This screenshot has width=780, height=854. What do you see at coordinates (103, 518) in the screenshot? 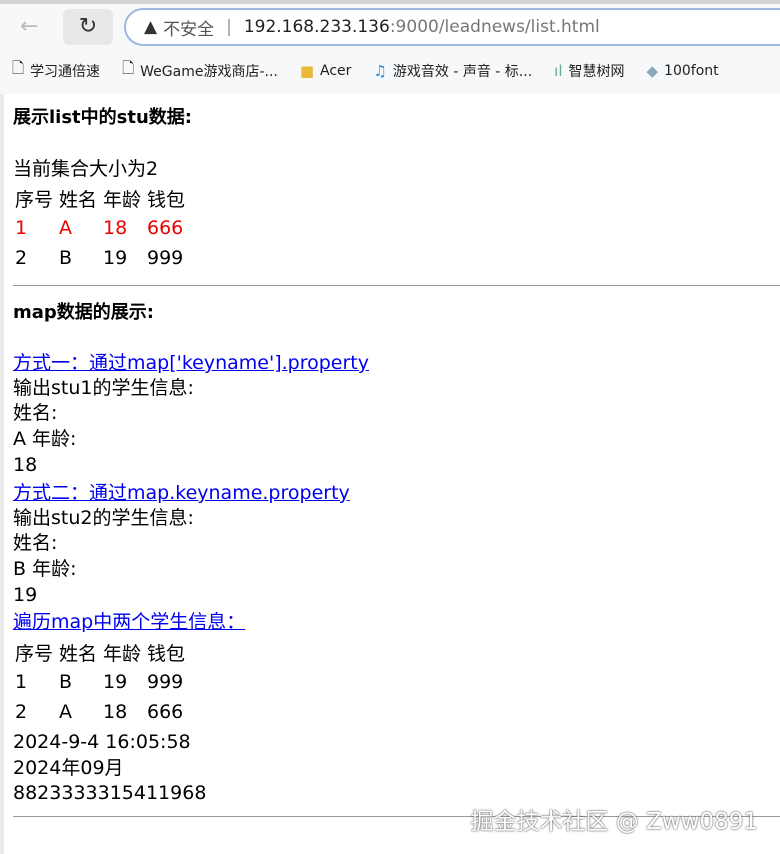
I see `stu2-label: 输出stu2的学生信息:` at bounding box center [103, 518].